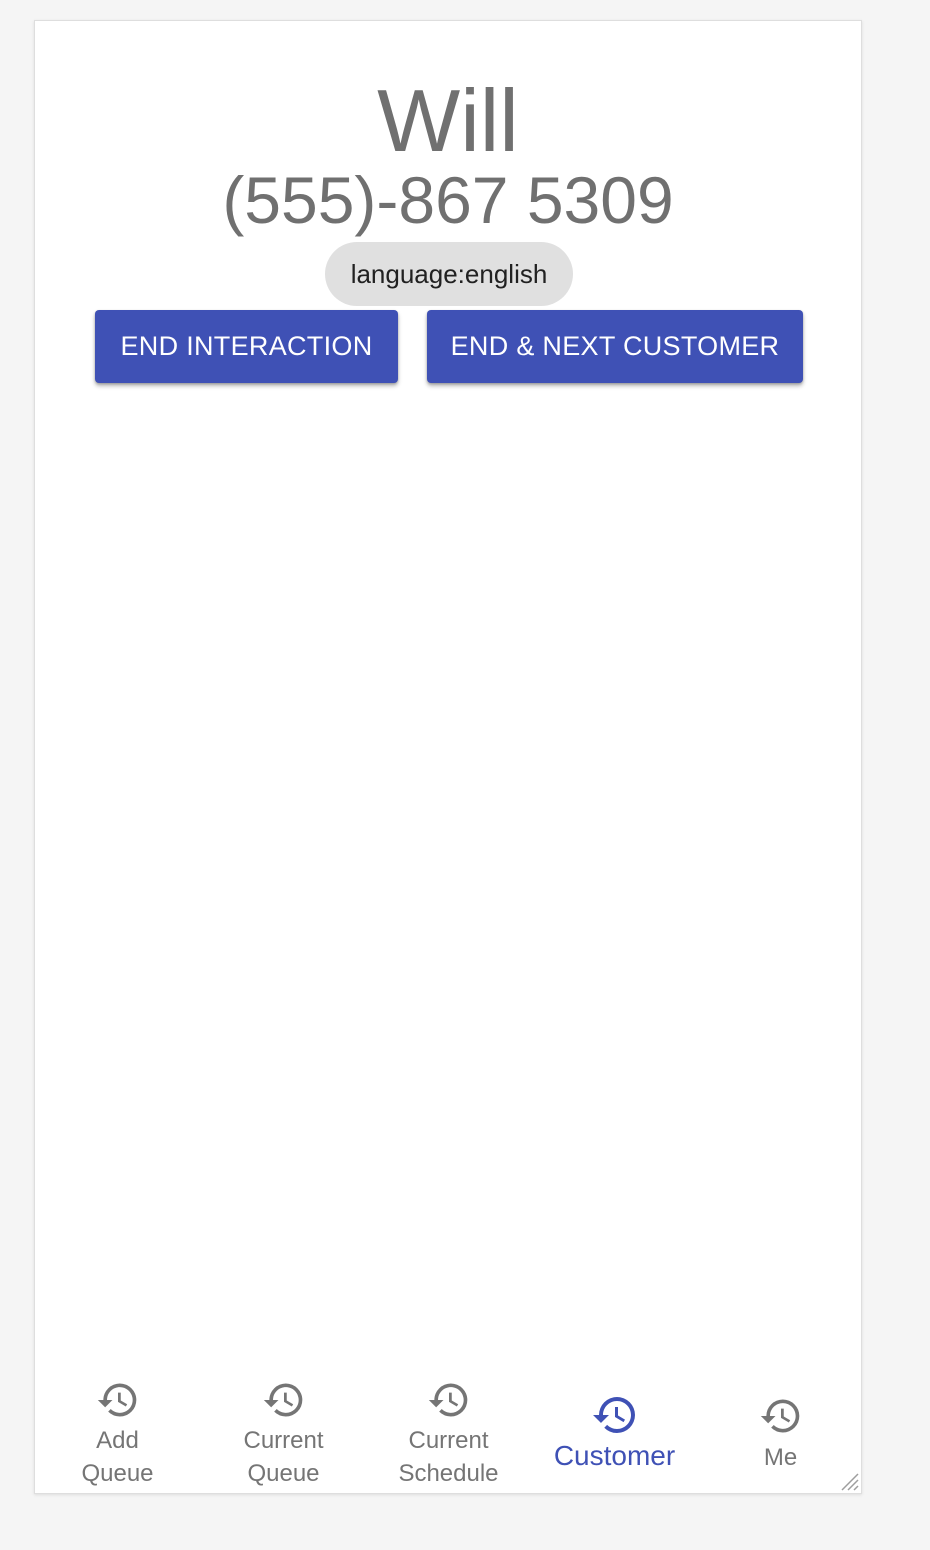  Describe the element at coordinates (615, 346) in the screenshot. I see `end-next-customer-button: END & NEXT CUSTOMER` at that location.